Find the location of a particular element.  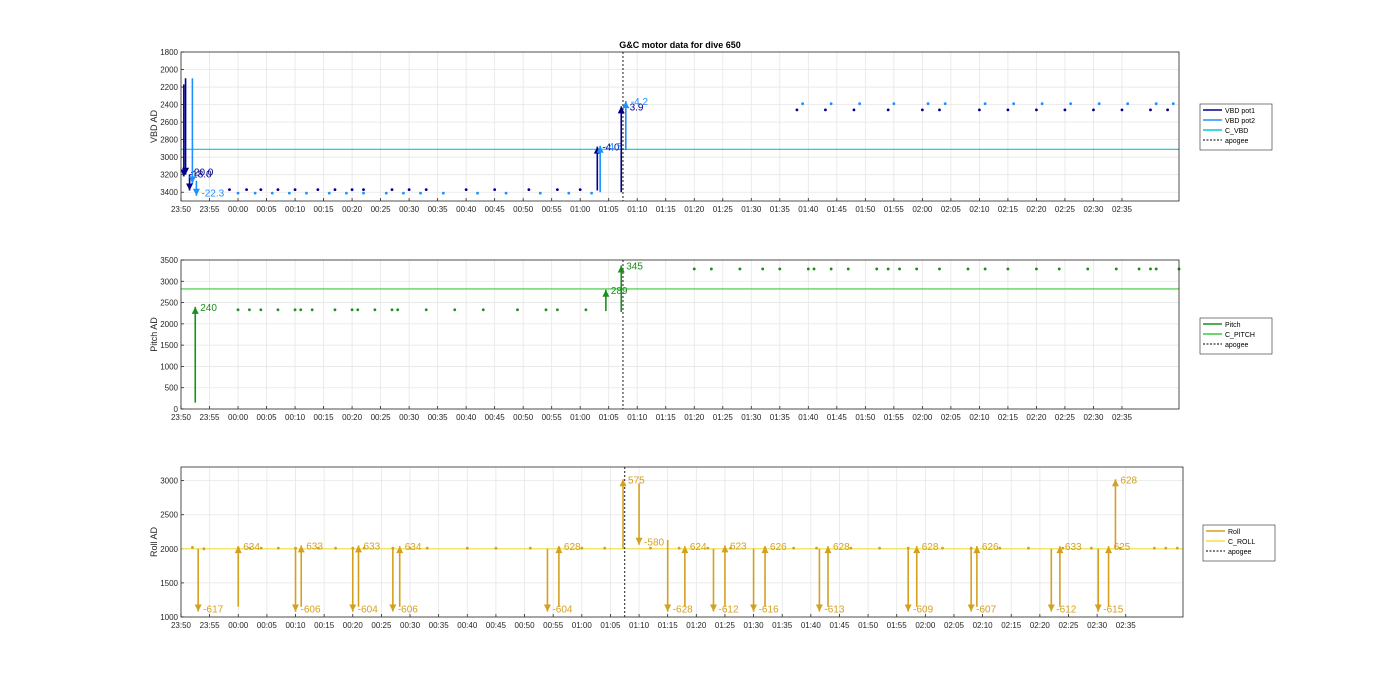

x-tick-label: 02:25 is located at coordinates (1068, 625).